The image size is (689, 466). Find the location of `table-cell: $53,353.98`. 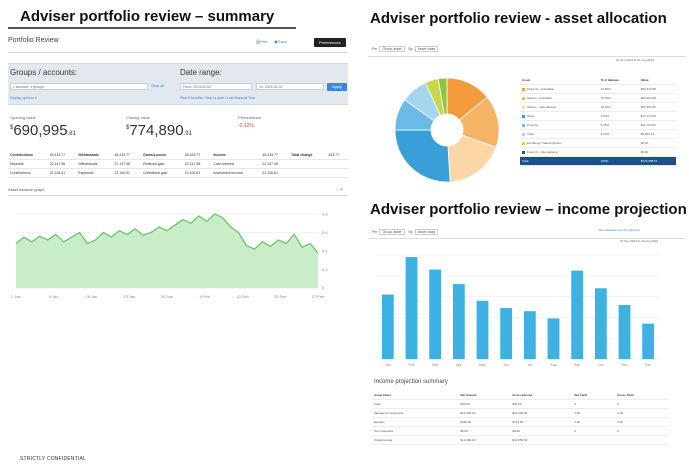

table-cell: $53,353.98 is located at coordinates (657, 98).